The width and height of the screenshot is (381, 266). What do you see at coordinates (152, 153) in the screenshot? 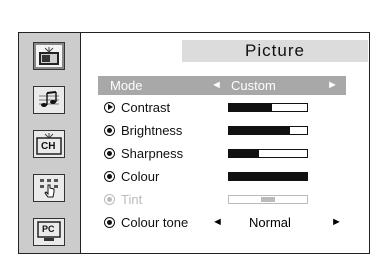
I see `sharpness-label: Sharpness` at bounding box center [152, 153].